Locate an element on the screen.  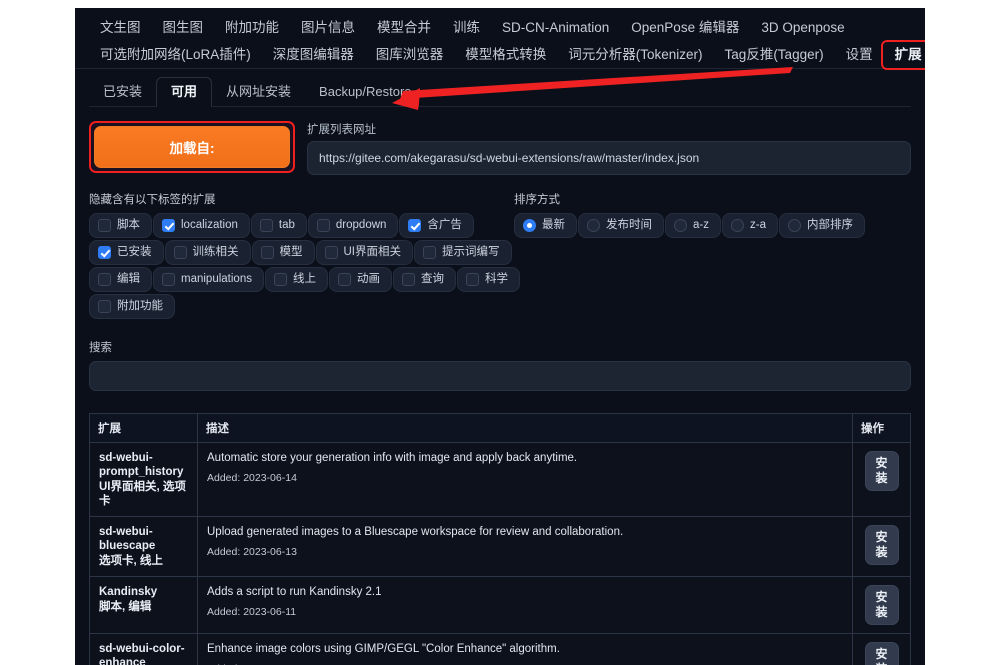
sort-option: 内部排序 is located at coordinates (821, 225).